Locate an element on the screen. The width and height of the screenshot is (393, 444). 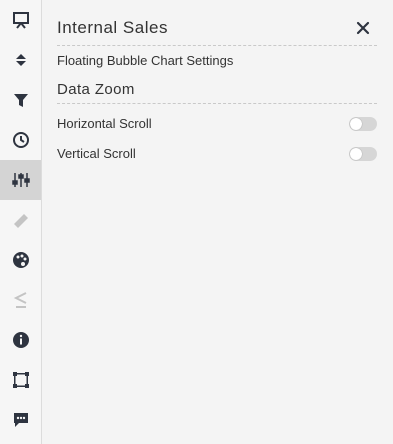
sliders-icon is located at coordinates (20, 180).